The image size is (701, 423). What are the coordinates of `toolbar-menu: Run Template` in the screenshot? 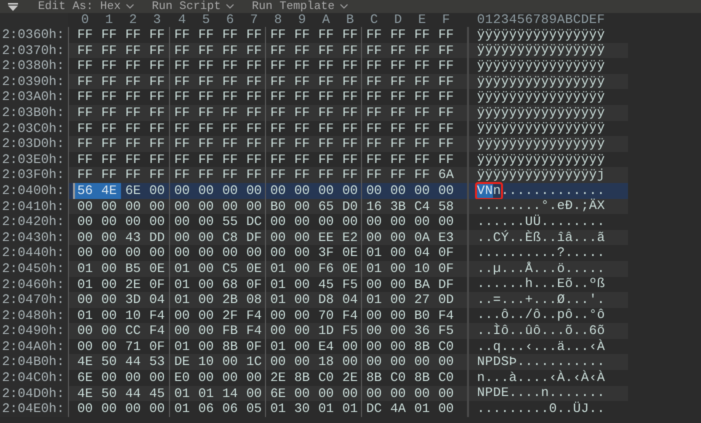 It's located at (309, 6).